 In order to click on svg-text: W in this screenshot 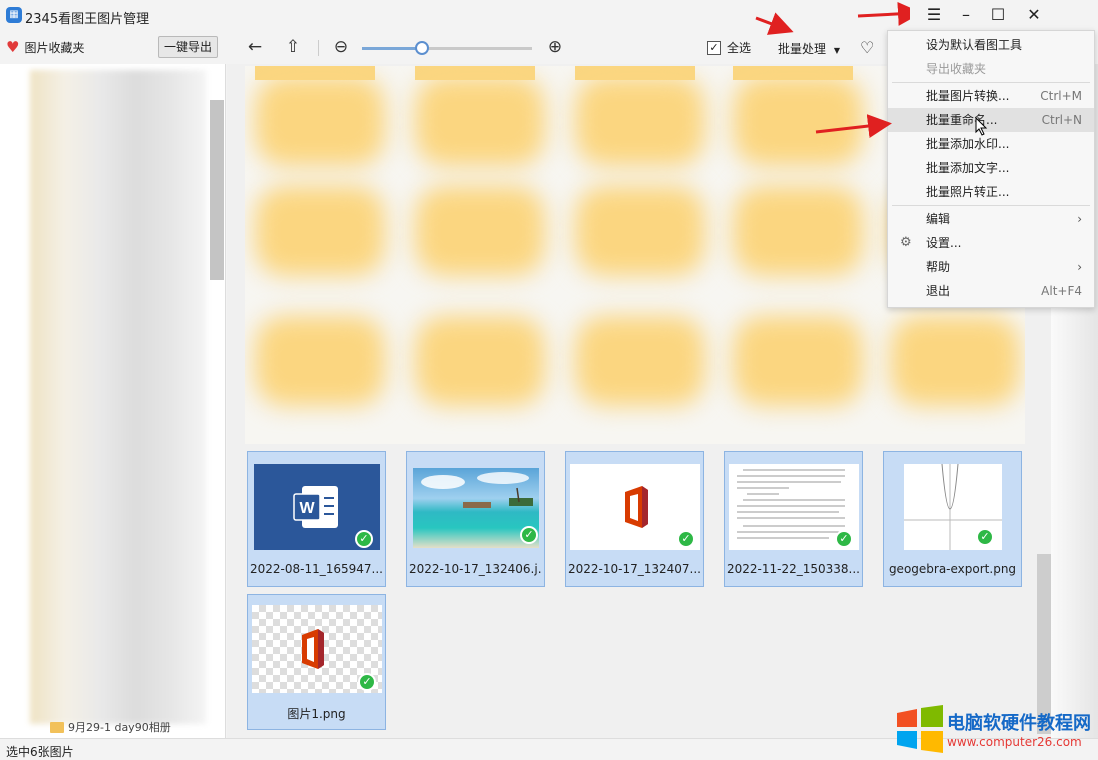, I will do `click(307, 508)`.